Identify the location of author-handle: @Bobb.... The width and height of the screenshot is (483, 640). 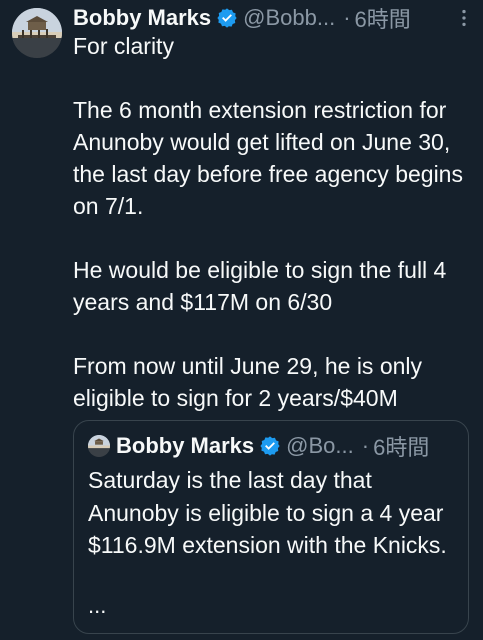
(289, 18).